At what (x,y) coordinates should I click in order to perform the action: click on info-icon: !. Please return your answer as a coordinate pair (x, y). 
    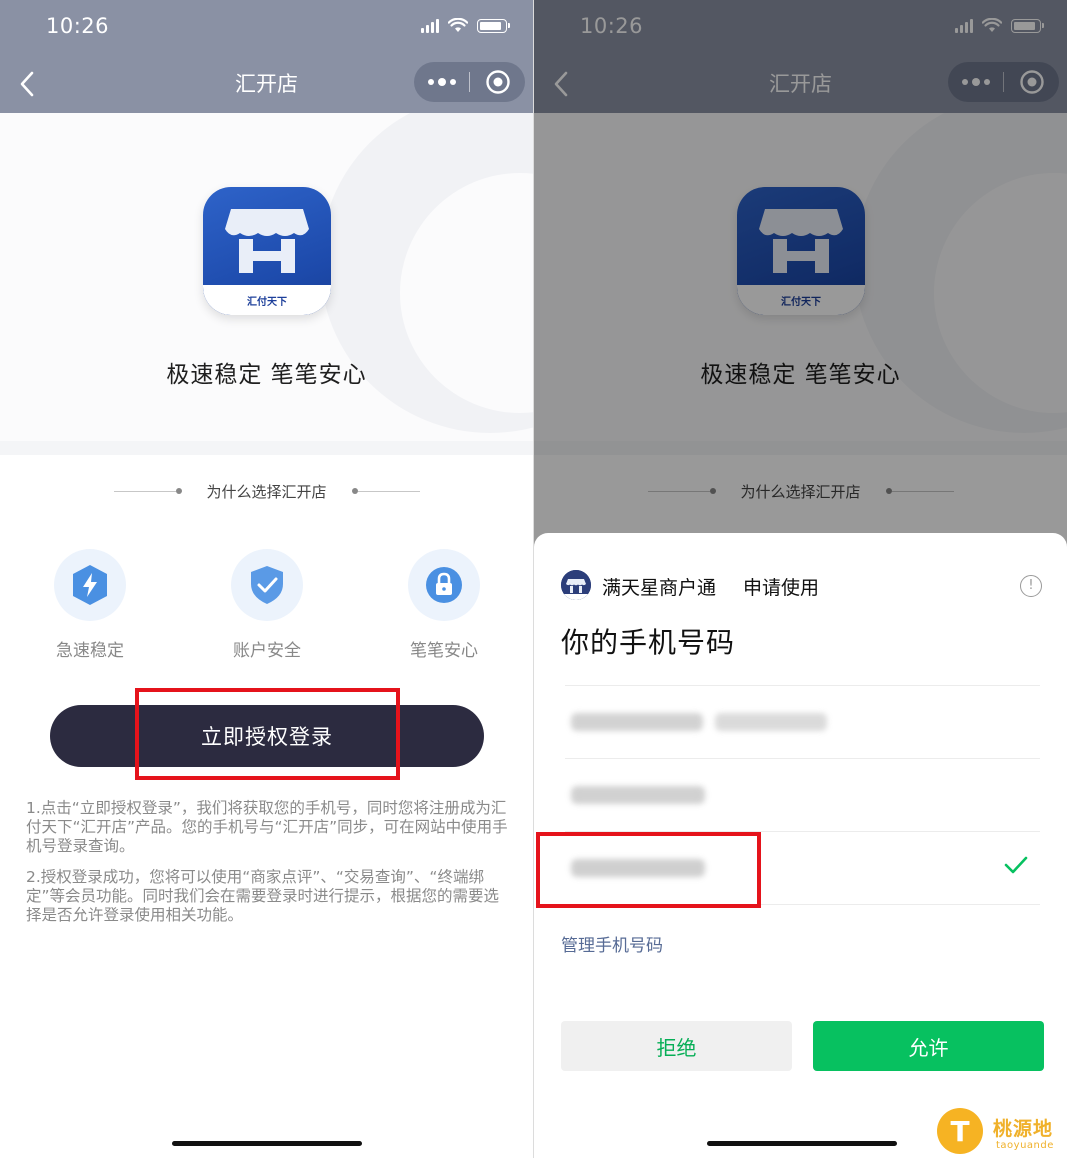
    Looking at the image, I should click on (1031, 586).